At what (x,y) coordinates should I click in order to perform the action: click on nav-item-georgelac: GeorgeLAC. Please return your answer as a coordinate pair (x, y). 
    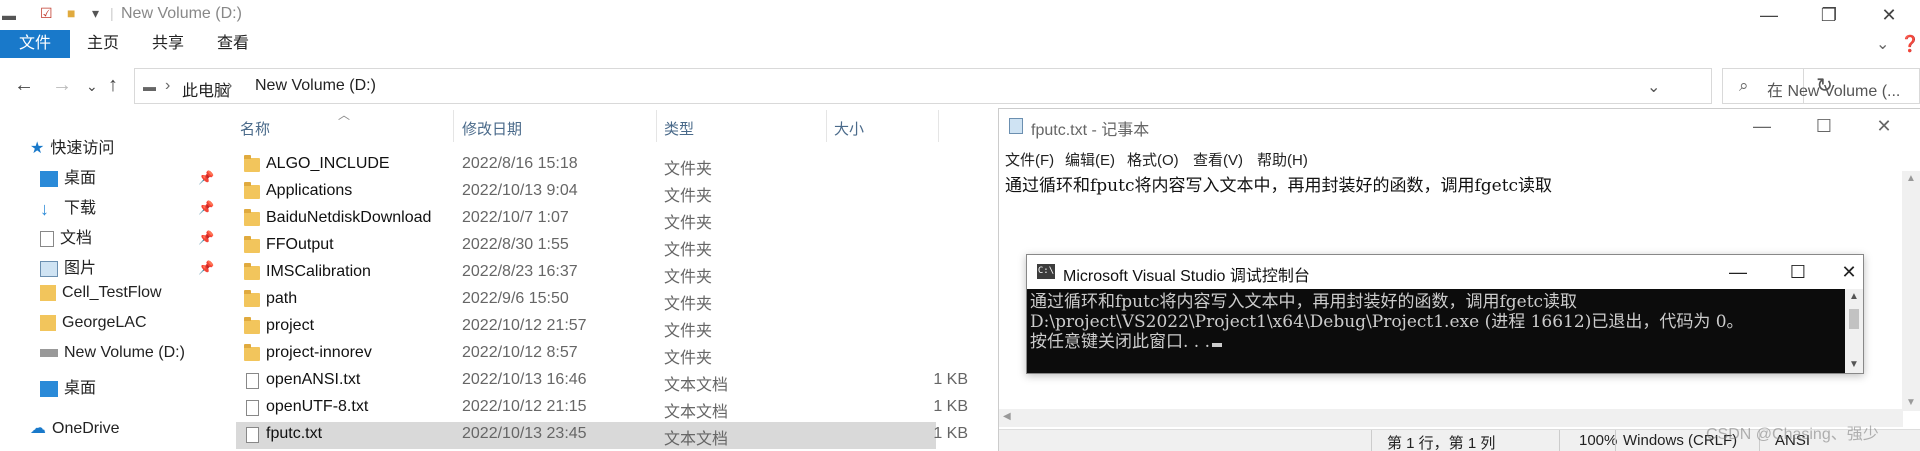
    Looking at the image, I should click on (93, 328).